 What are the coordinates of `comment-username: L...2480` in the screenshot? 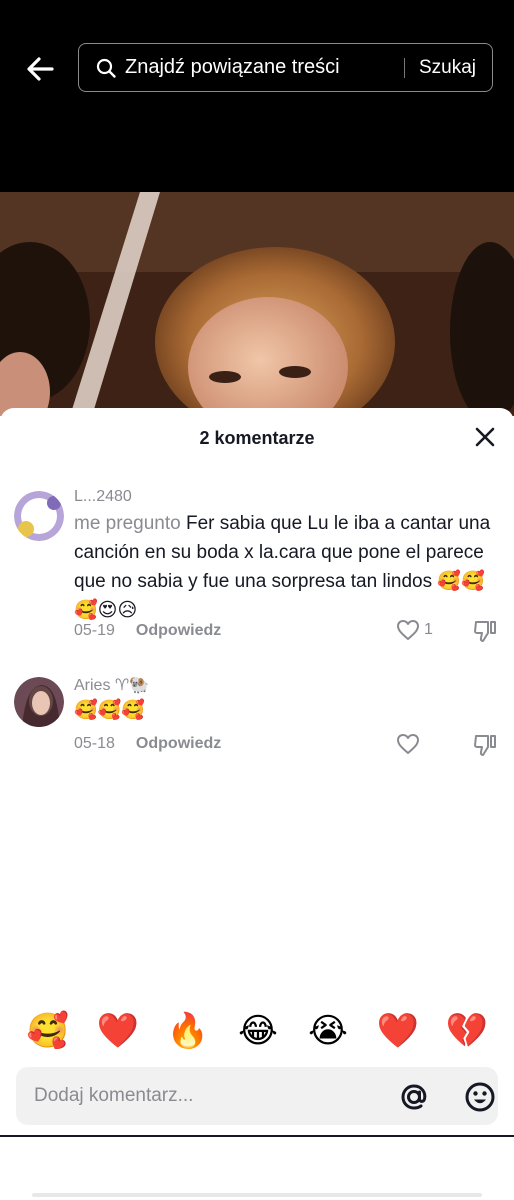 It's located at (103, 497).